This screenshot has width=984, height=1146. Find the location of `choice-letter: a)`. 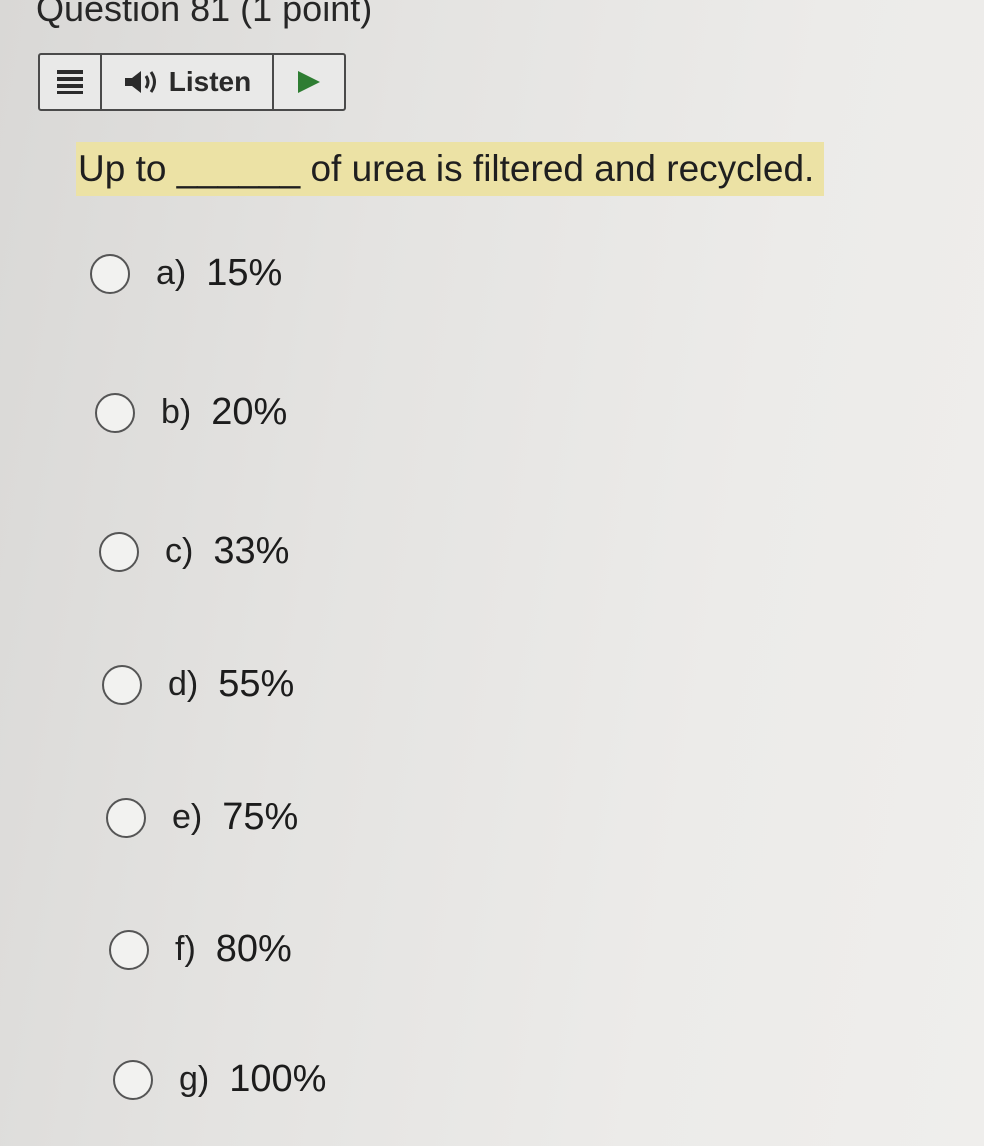

choice-letter: a) is located at coordinates (171, 273).